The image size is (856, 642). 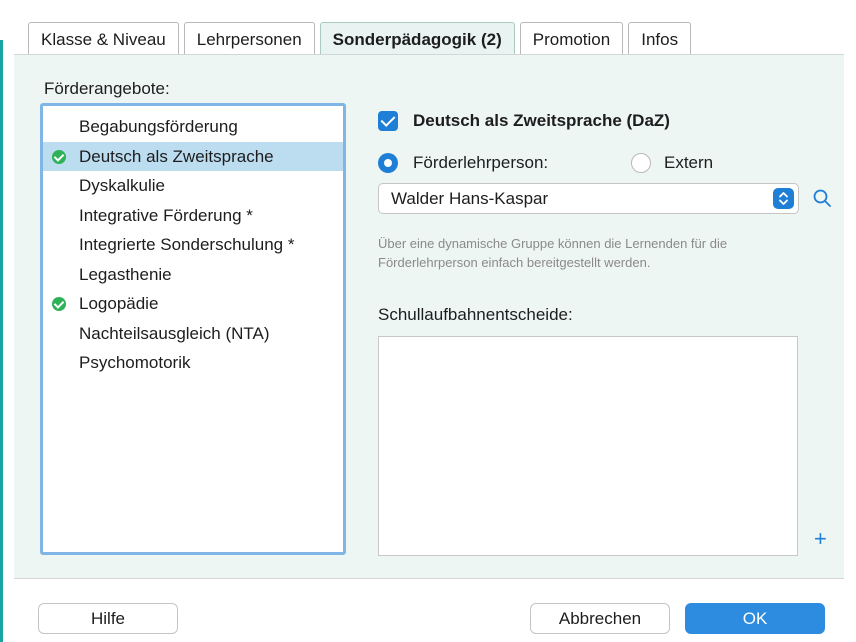 What do you see at coordinates (481, 162) in the screenshot?
I see `radio-foerderlehrperson-label: Förderlehrperson:` at bounding box center [481, 162].